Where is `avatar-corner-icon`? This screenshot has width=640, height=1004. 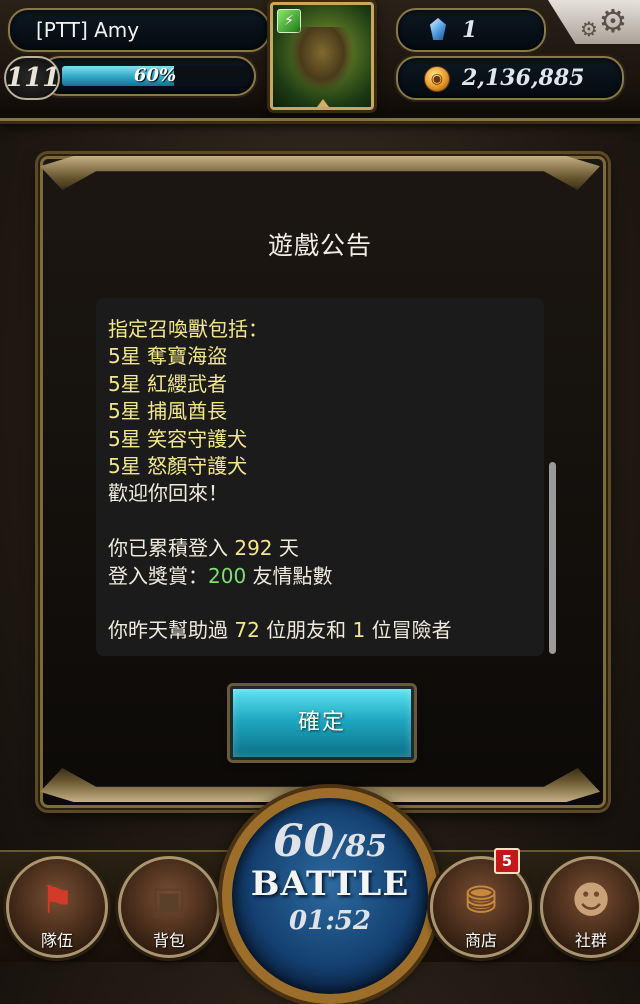 avatar-corner-icon is located at coordinates (323, 103).